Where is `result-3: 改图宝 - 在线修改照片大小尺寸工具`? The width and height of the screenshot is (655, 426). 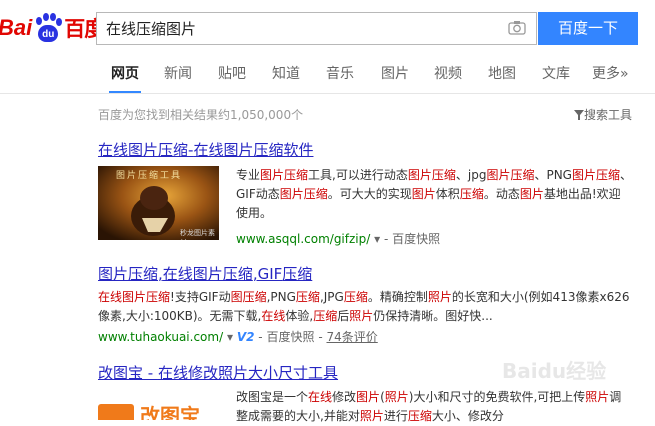 result-3: 改图宝 - 在线修改照片大小尺寸工具 is located at coordinates (218, 372).